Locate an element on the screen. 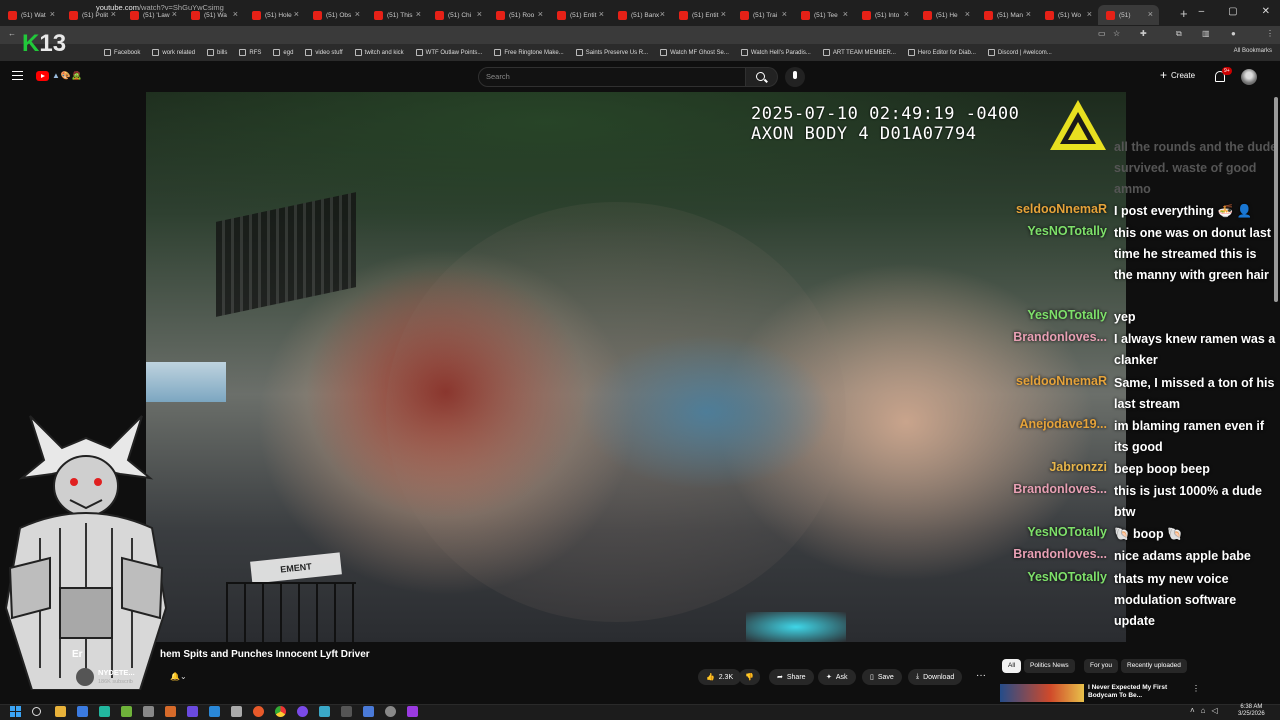 Image resolution: width=1280 pixels, height=720 pixels. recommendation-more-icon: ⋮ is located at coordinates (1196, 688).